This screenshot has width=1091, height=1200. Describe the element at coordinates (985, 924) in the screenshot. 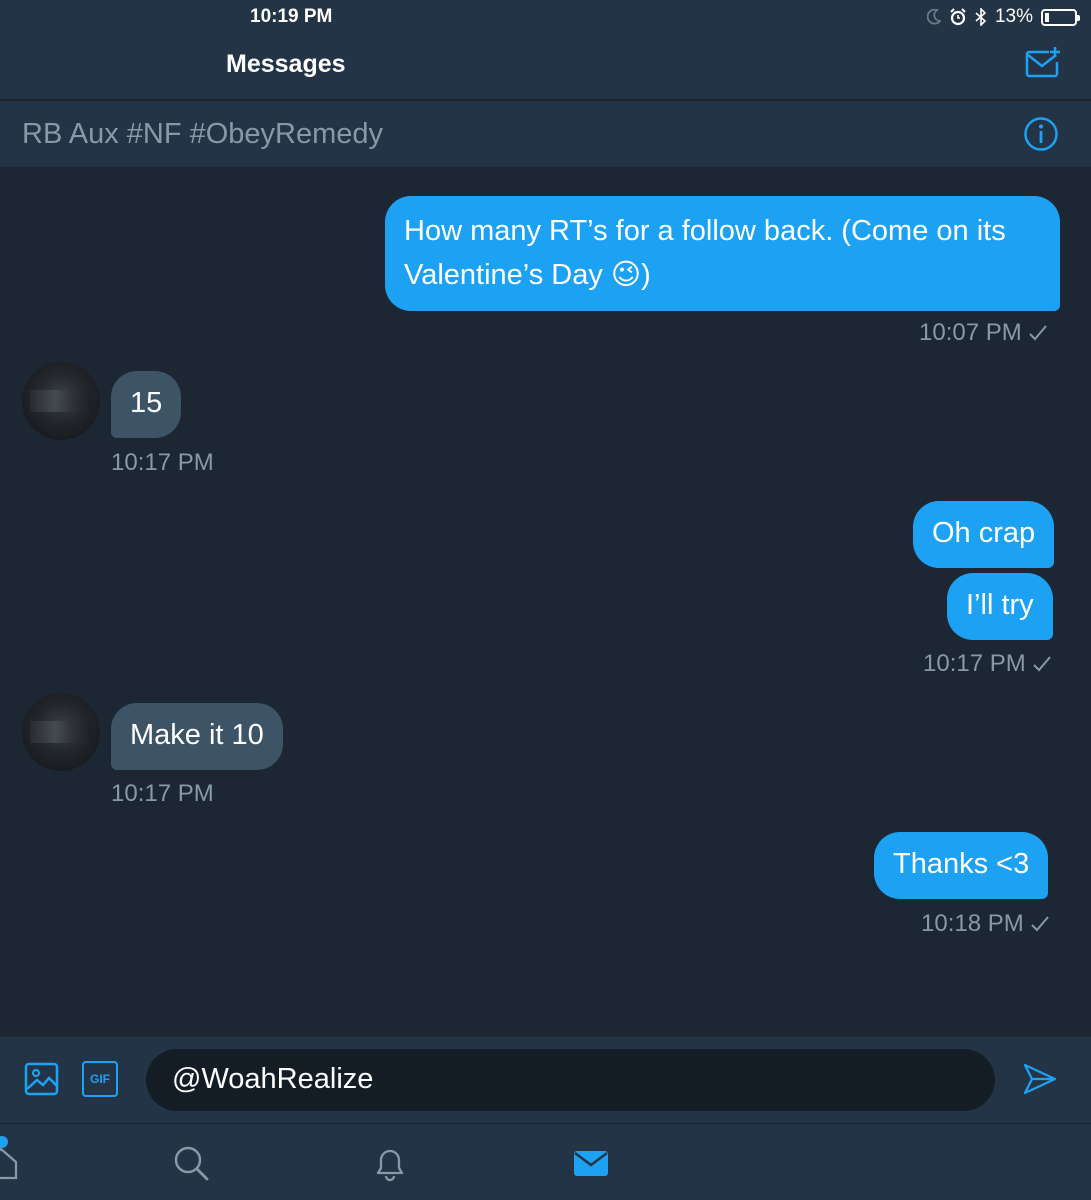

I see `message-timestamp: 10:18 PM` at that location.